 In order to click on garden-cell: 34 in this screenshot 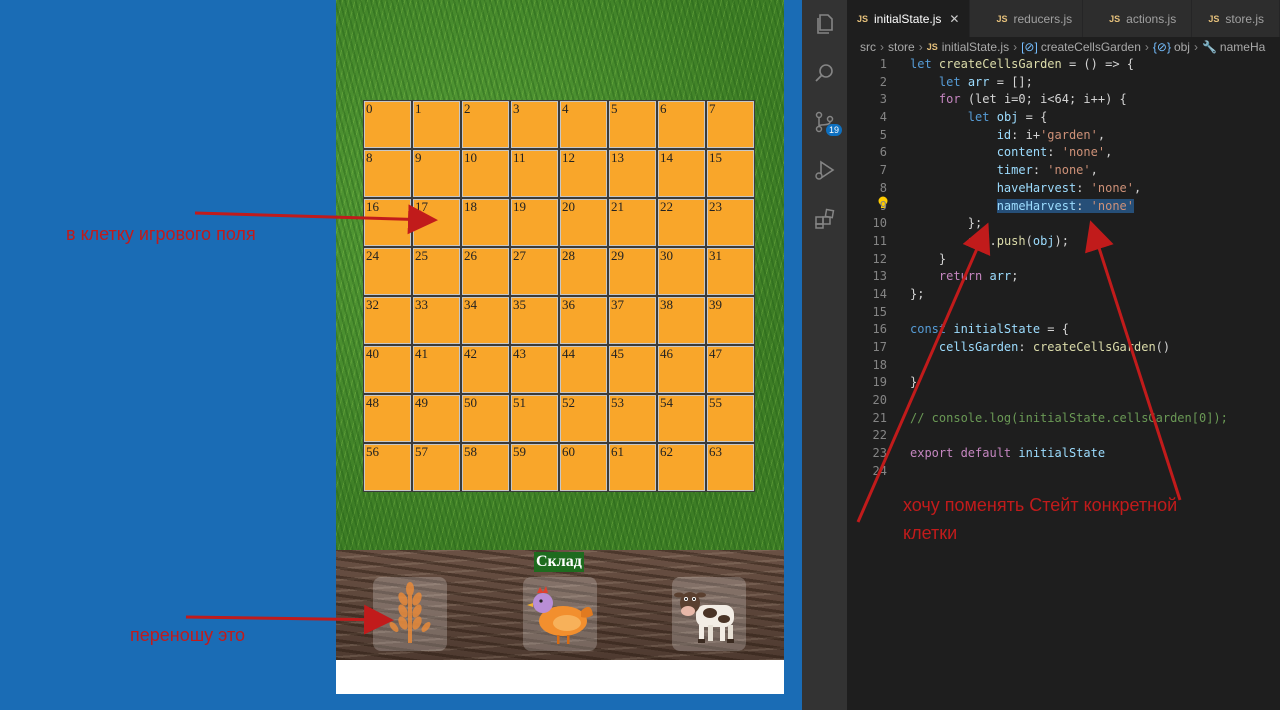, I will do `click(485, 320)`.